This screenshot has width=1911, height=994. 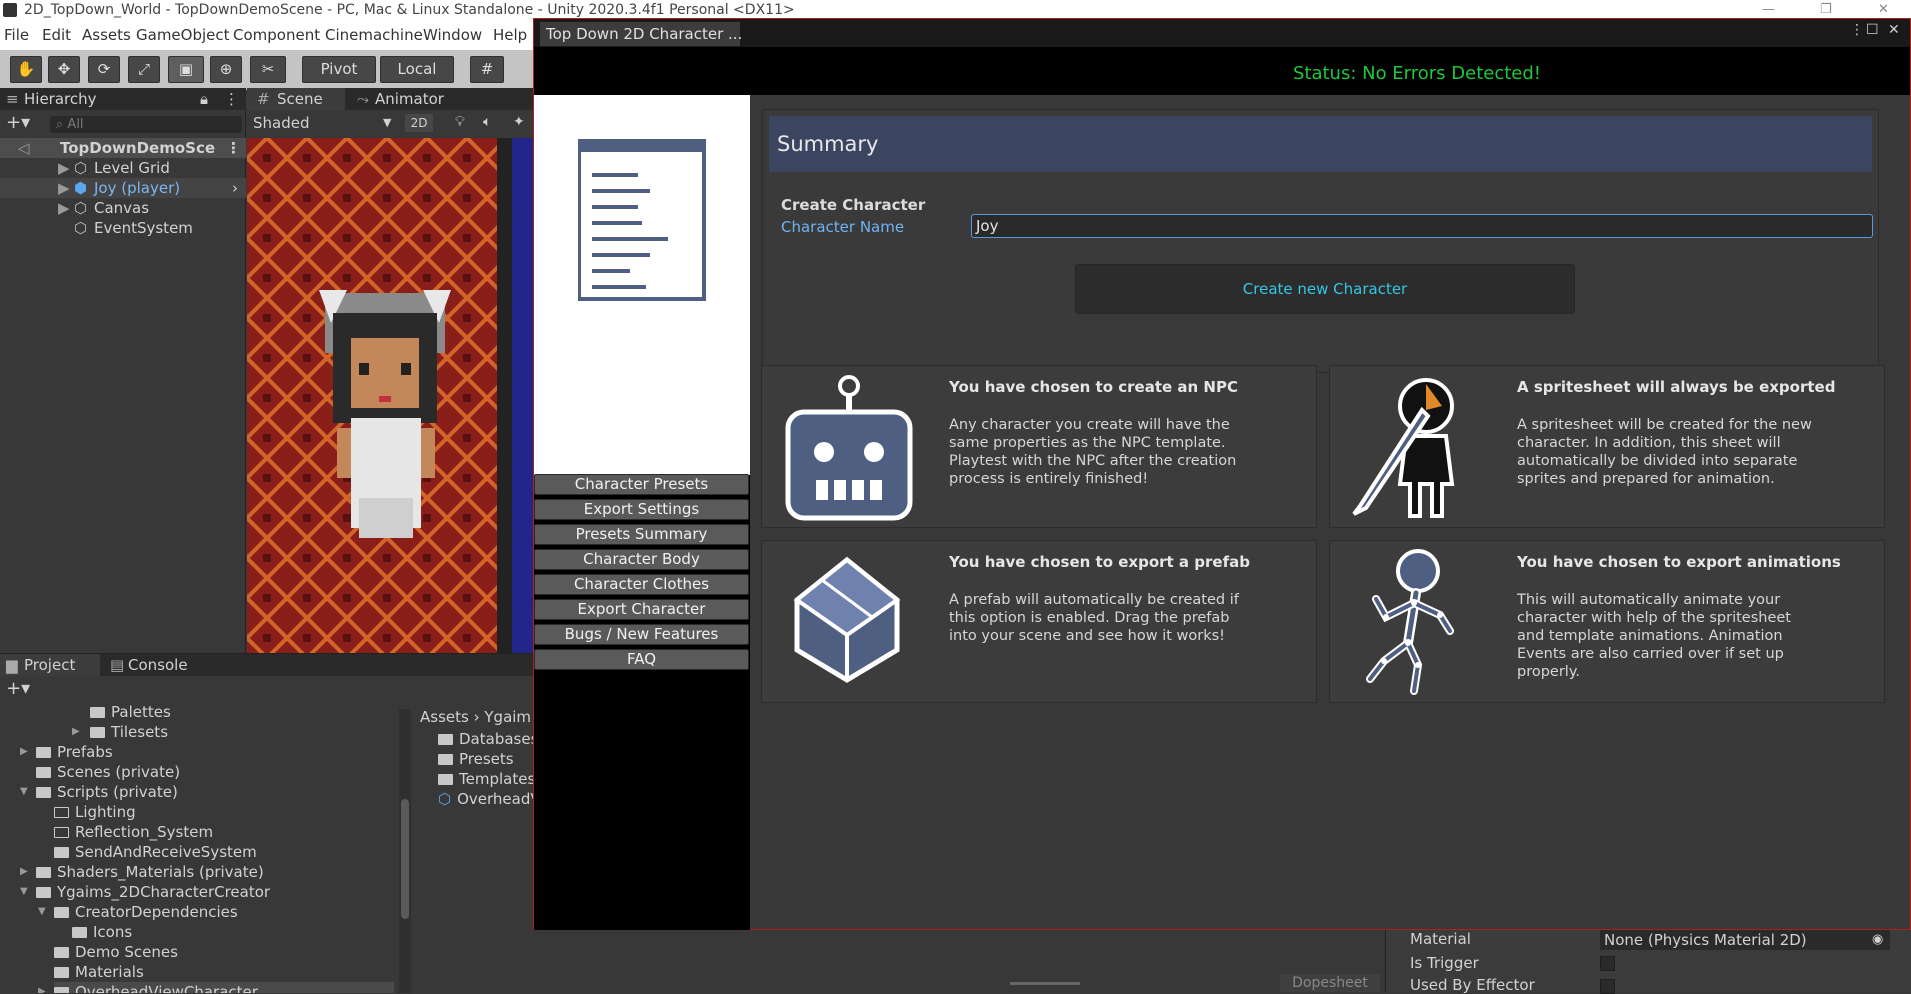 I want to click on tree-folder: Lighting, so click(x=95, y=812).